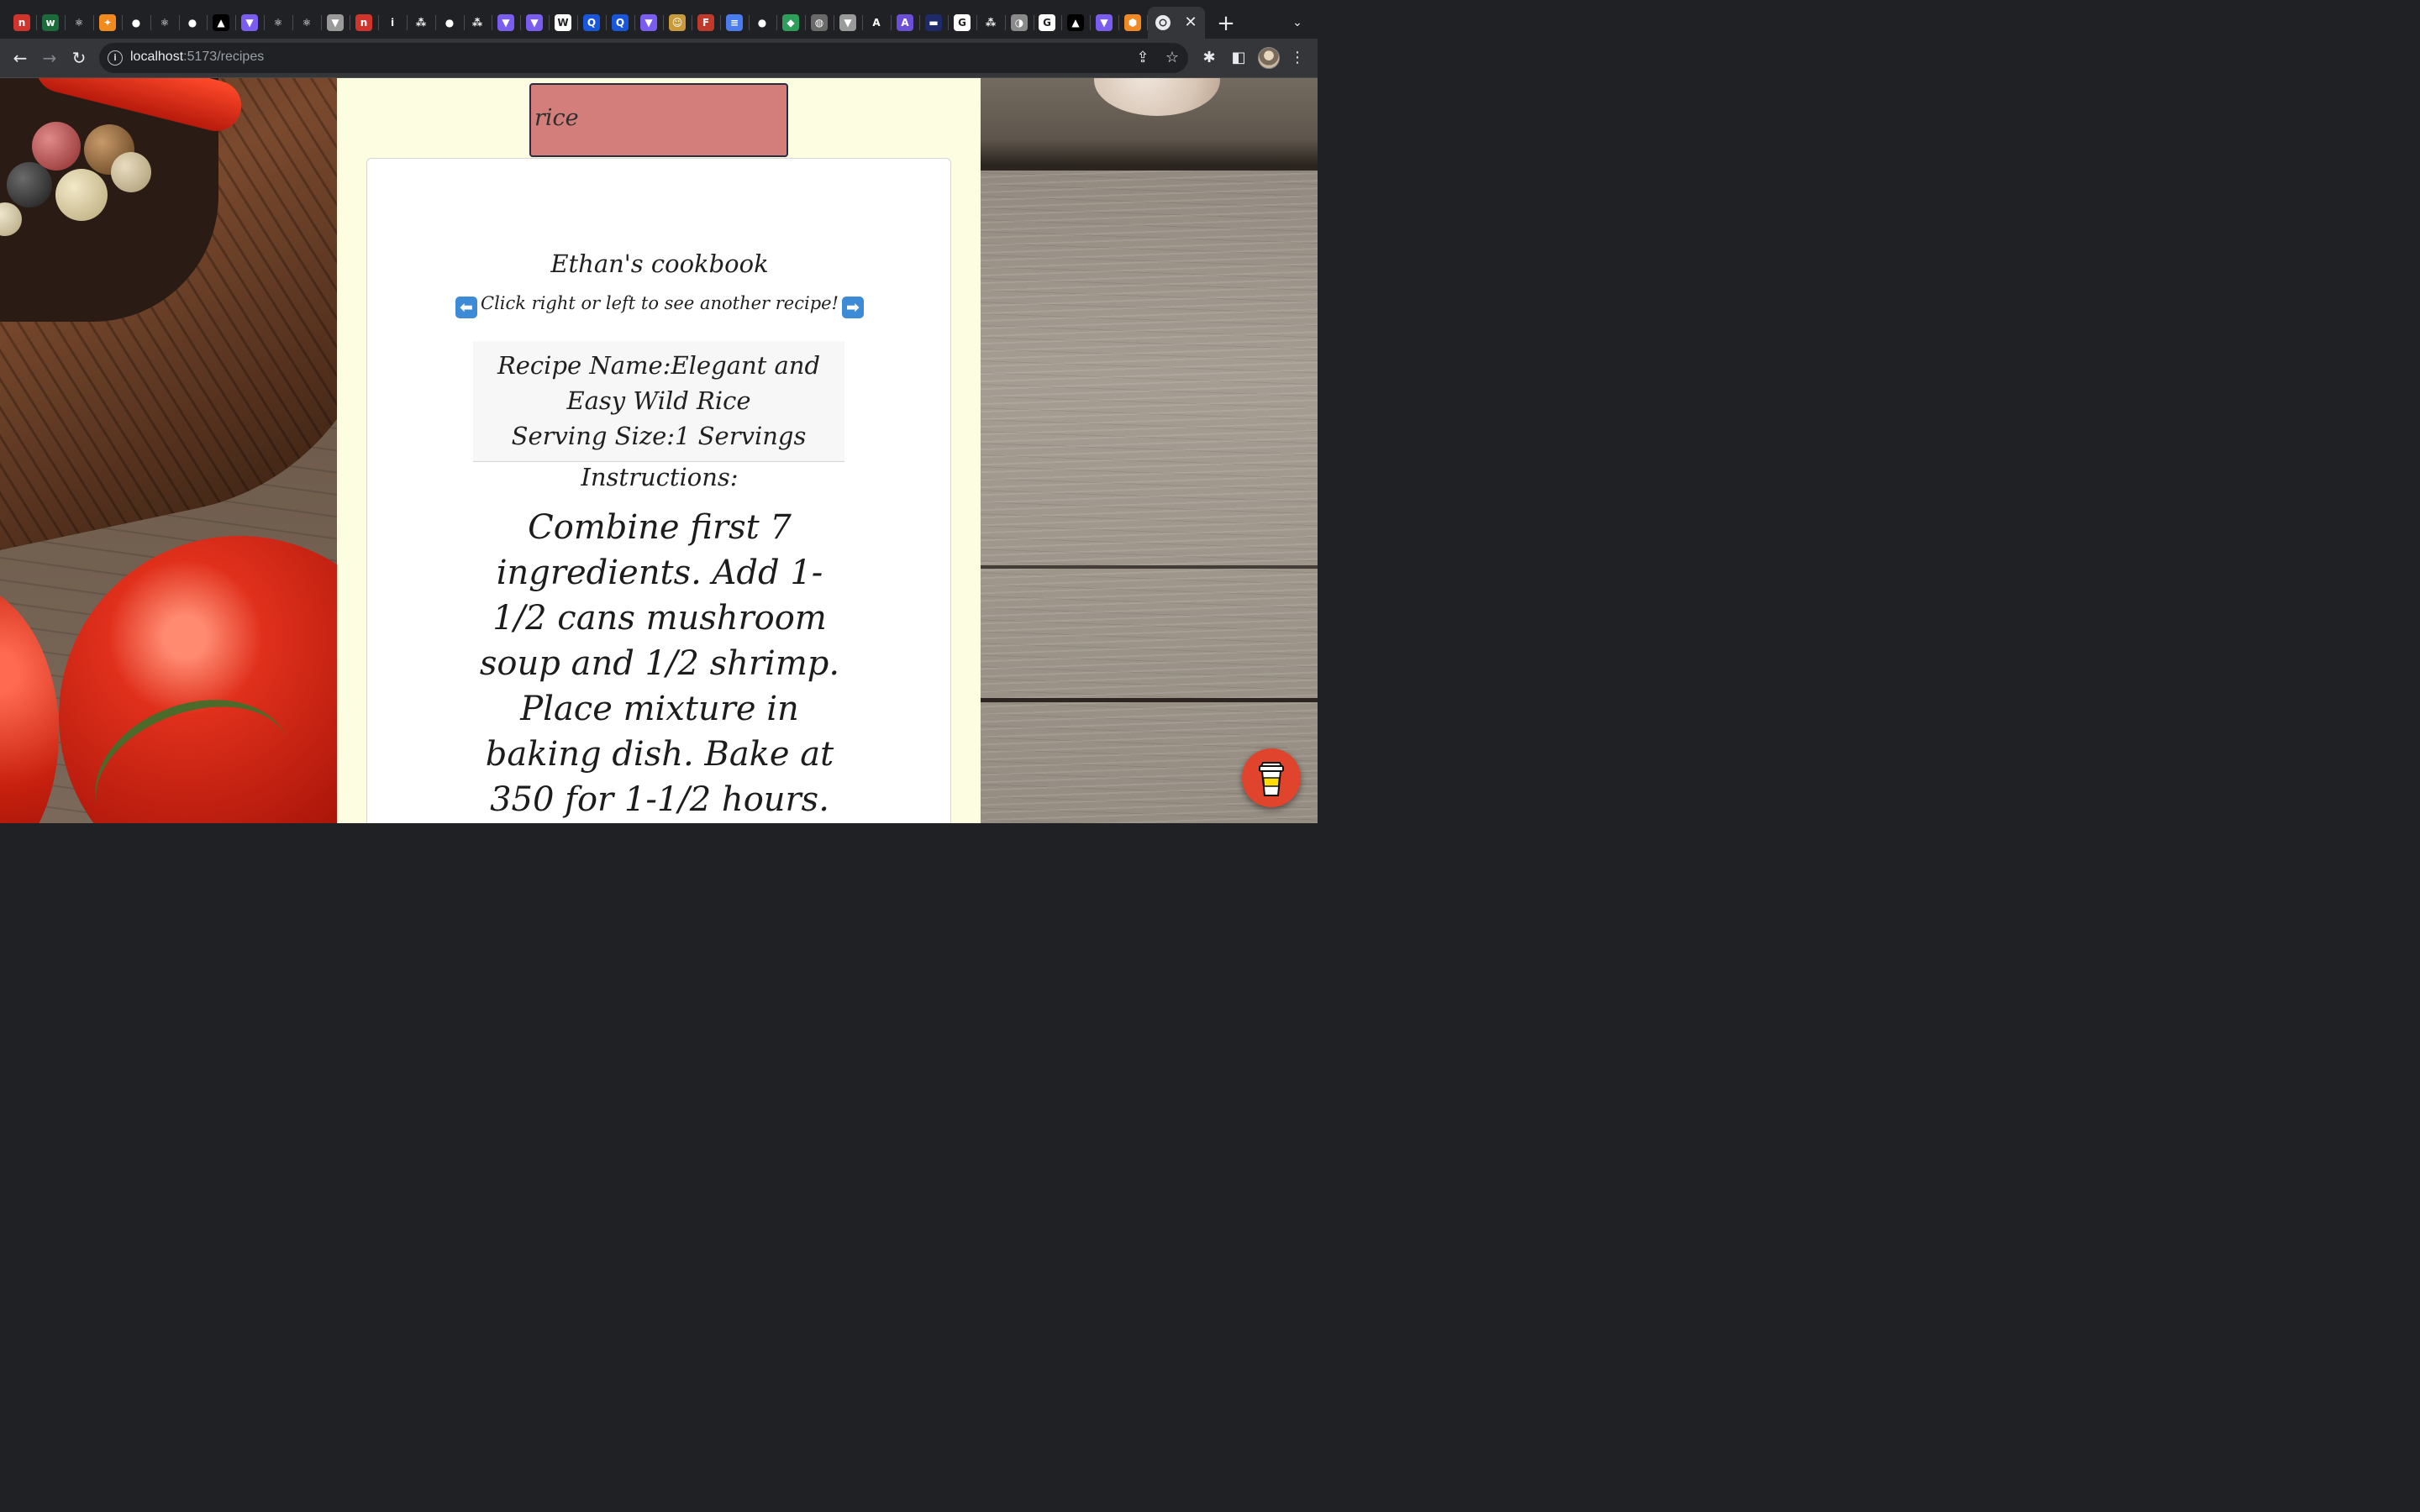  Describe the element at coordinates (677, 22) in the screenshot. I see `person-icon: ☺` at that location.